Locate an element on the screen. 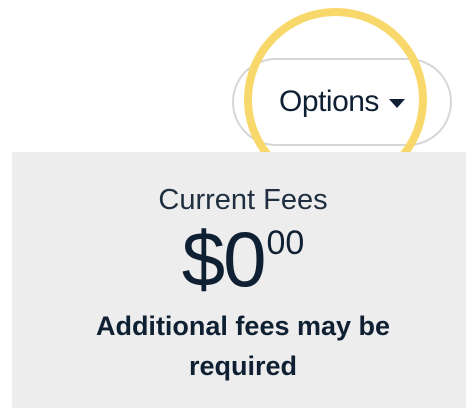  fees-title: Current Fees is located at coordinates (243, 200).